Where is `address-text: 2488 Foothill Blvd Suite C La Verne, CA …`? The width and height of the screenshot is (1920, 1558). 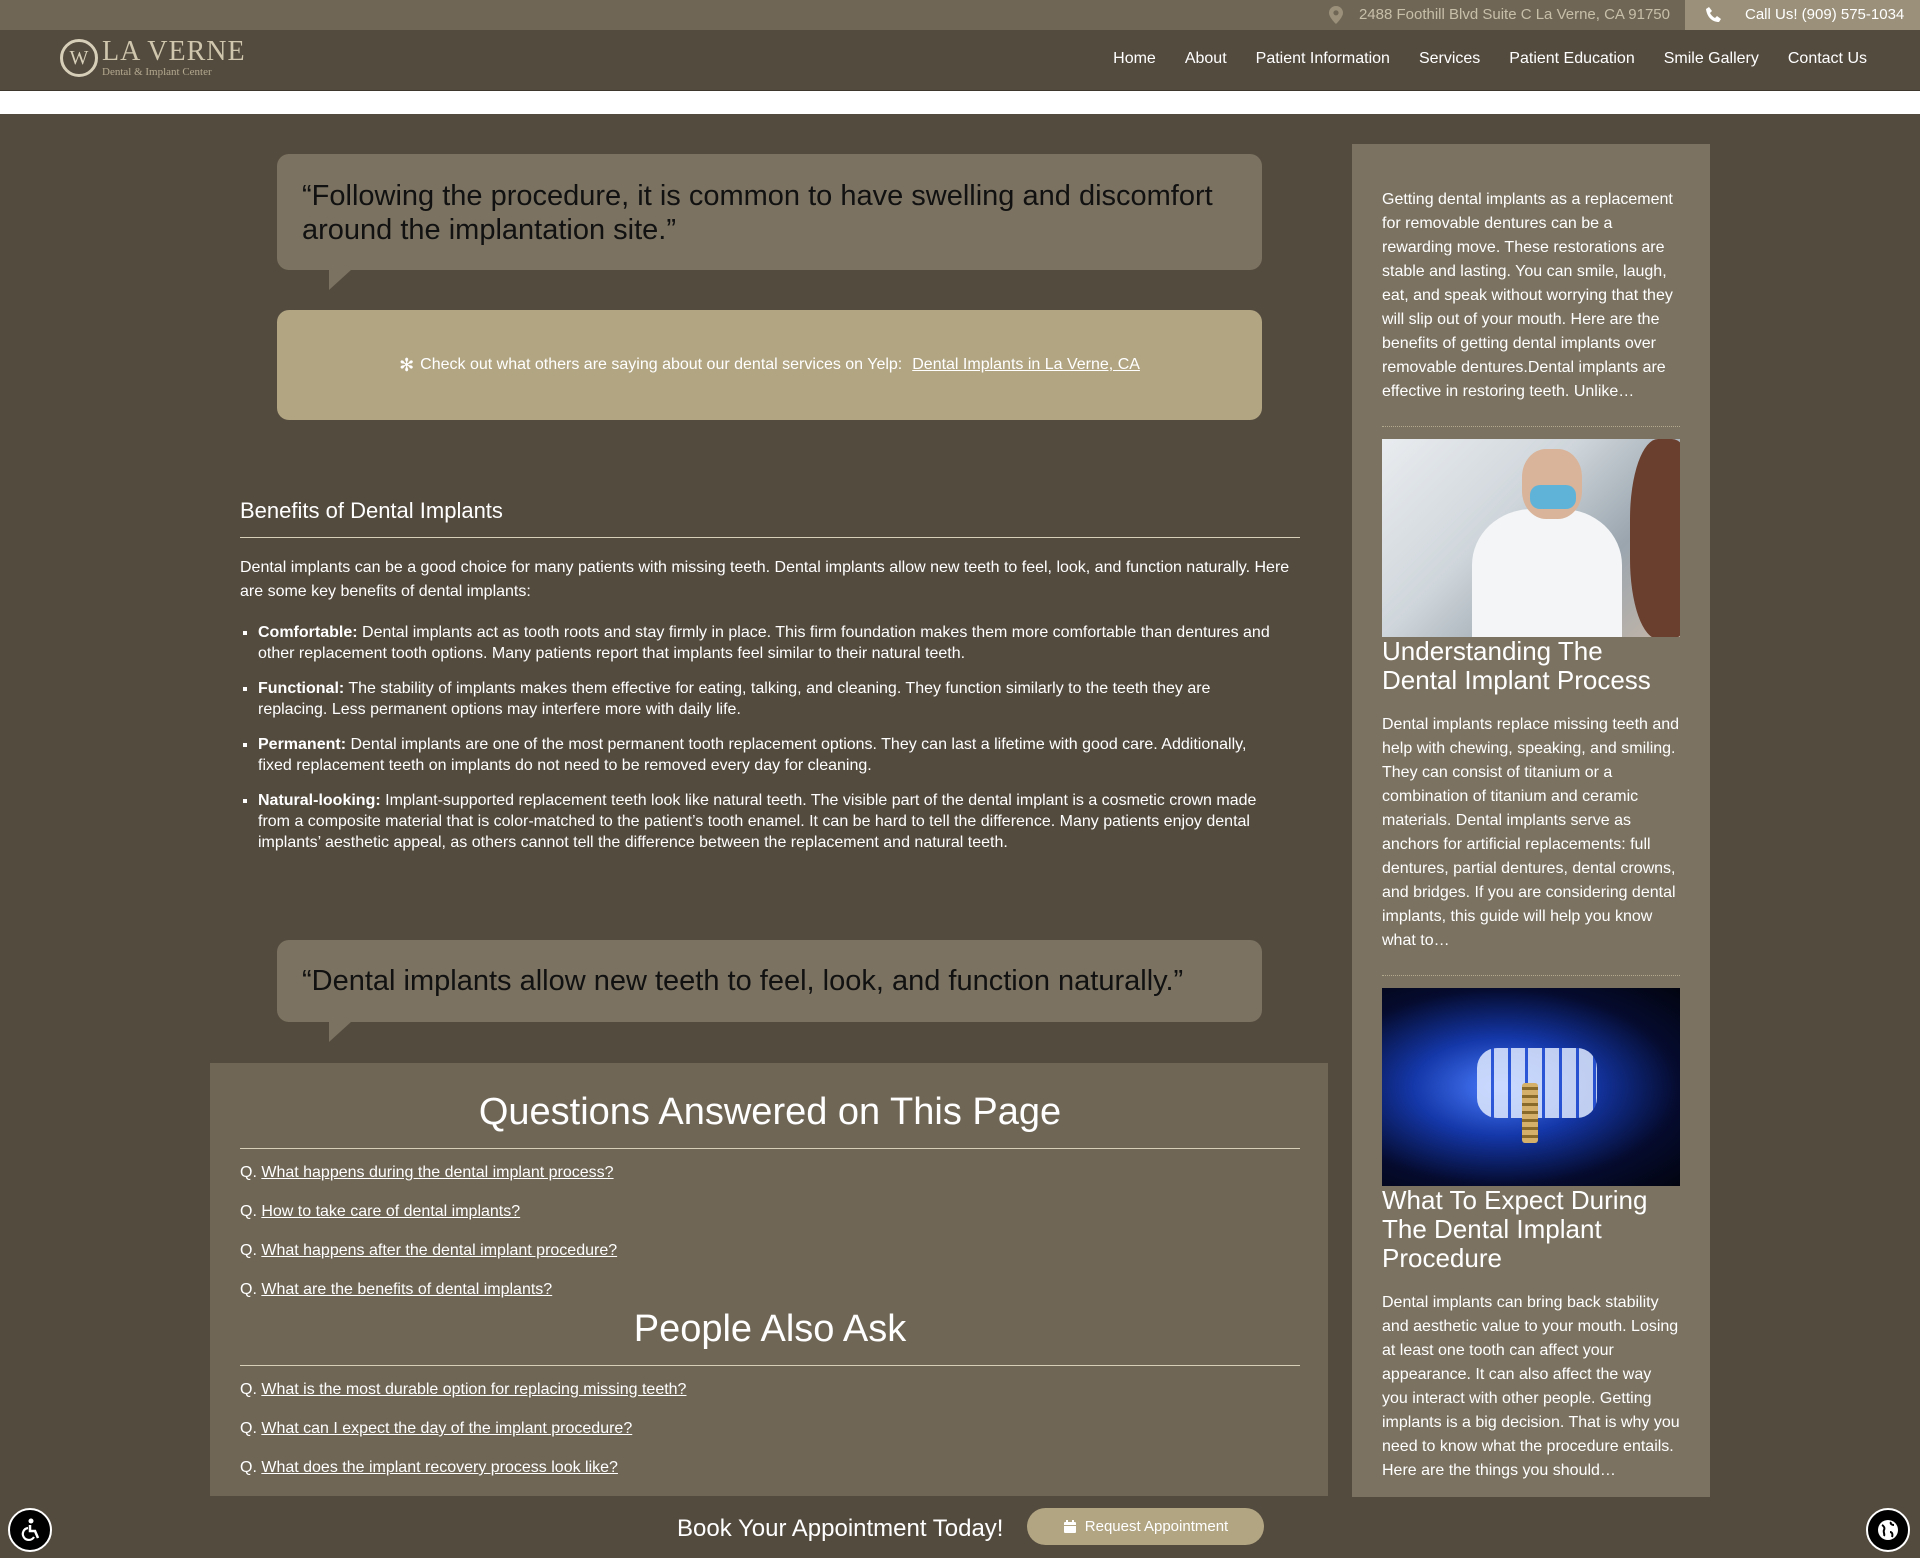 address-text: 2488 Foothill Blvd Suite C La Verne, CA … is located at coordinates (1514, 14).